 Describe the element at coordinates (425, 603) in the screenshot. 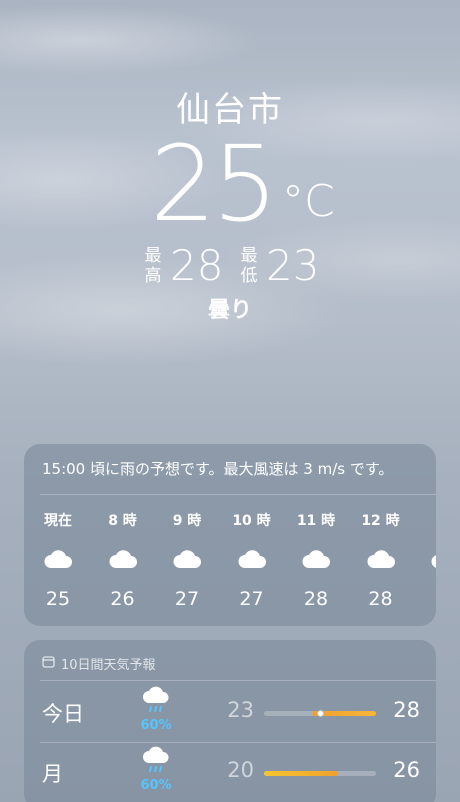

I see `hour-temperature` at that location.